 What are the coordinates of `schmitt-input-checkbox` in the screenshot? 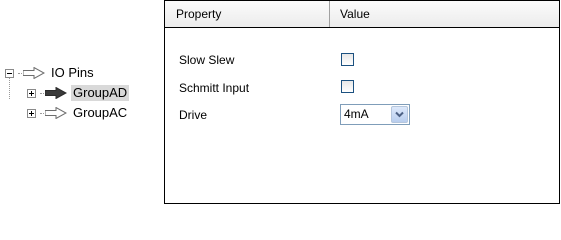 It's located at (347, 86).